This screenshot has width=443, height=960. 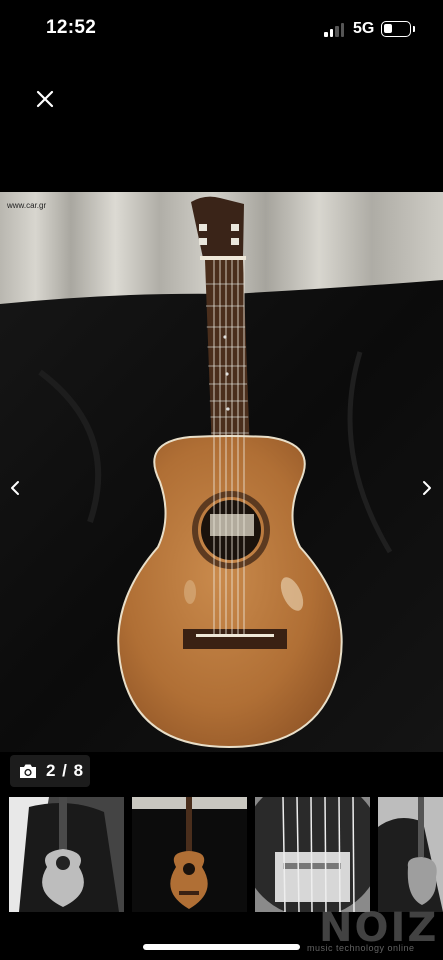 I want to click on image-watermark: www.car.gr, so click(x=27, y=205).